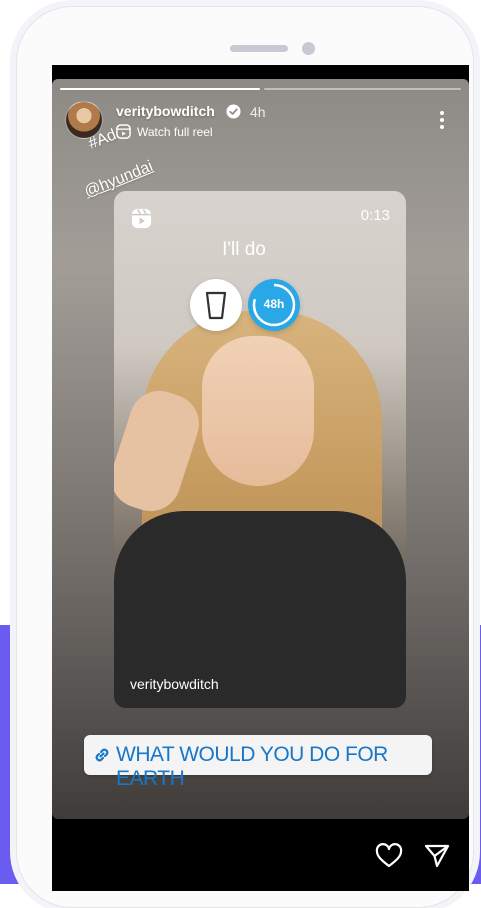  Describe the element at coordinates (174, 684) in the screenshot. I see `reel-author: veritybowditch` at that location.